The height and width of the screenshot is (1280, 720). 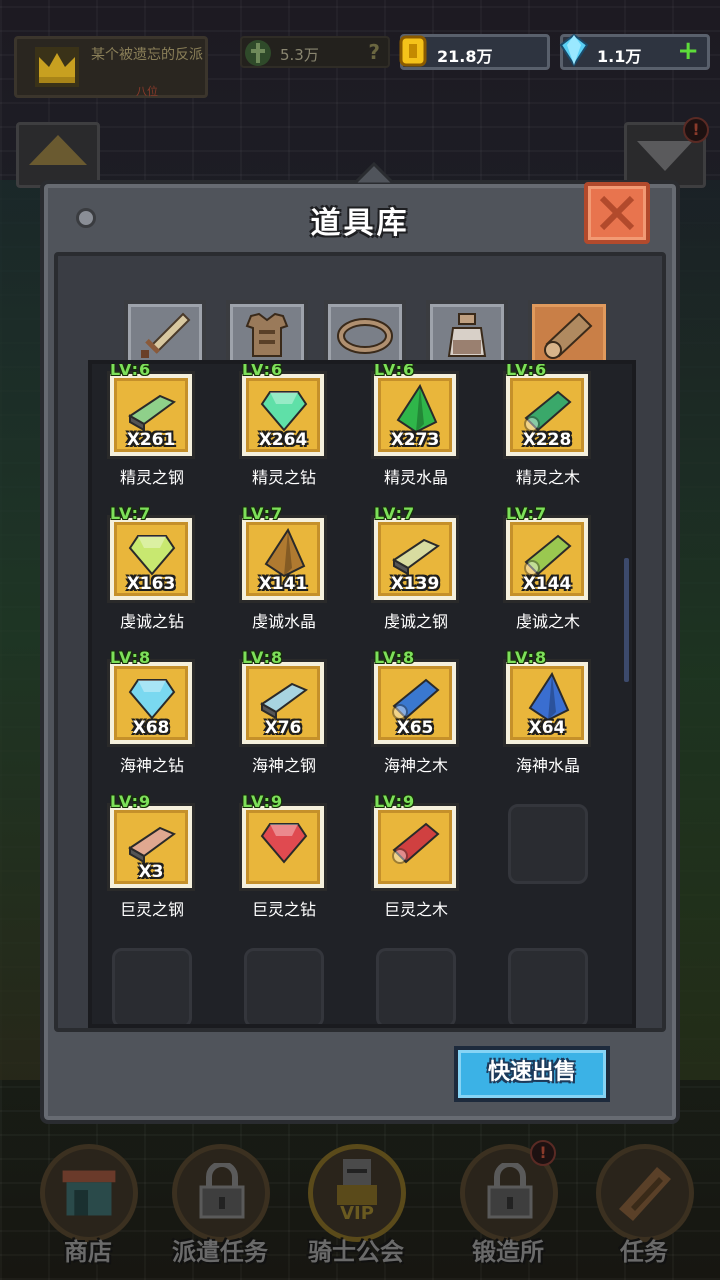 I want to click on item-slot: X144, so click(x=547, y=559).